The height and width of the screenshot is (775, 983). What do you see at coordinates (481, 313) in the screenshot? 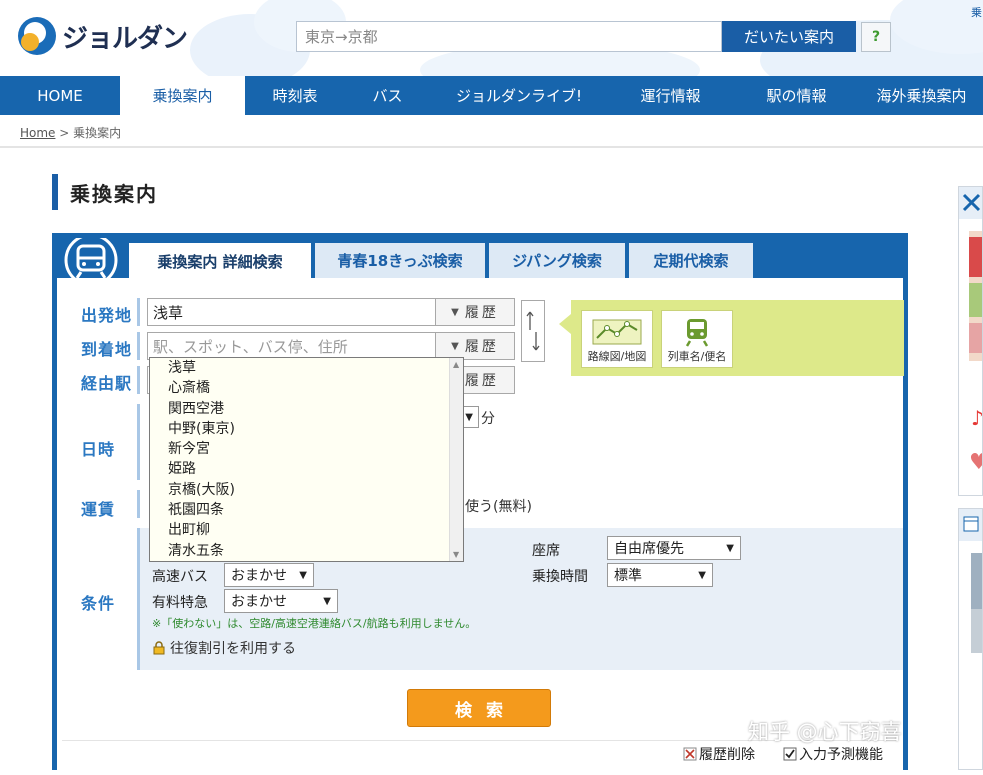
I see `history-label: 履歴` at bounding box center [481, 313].